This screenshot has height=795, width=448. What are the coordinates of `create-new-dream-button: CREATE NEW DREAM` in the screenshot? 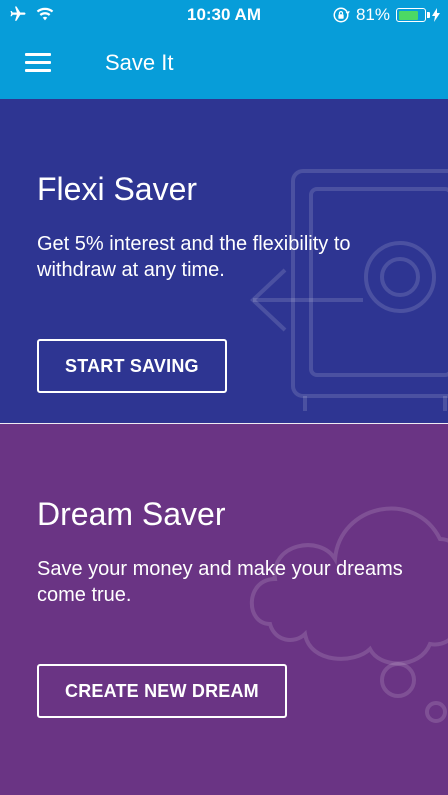 It's located at (162, 691).